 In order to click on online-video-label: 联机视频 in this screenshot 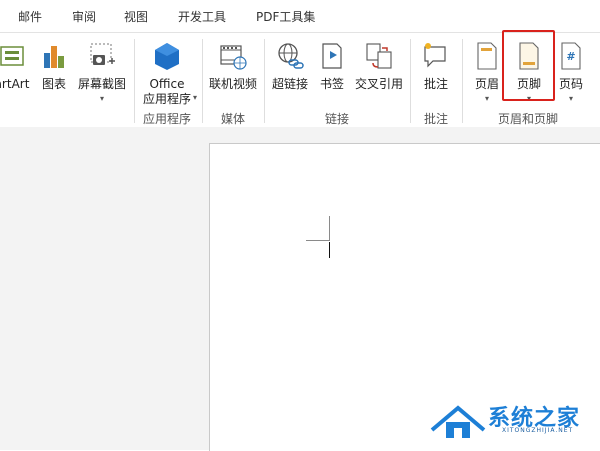, I will do `click(232, 84)`.